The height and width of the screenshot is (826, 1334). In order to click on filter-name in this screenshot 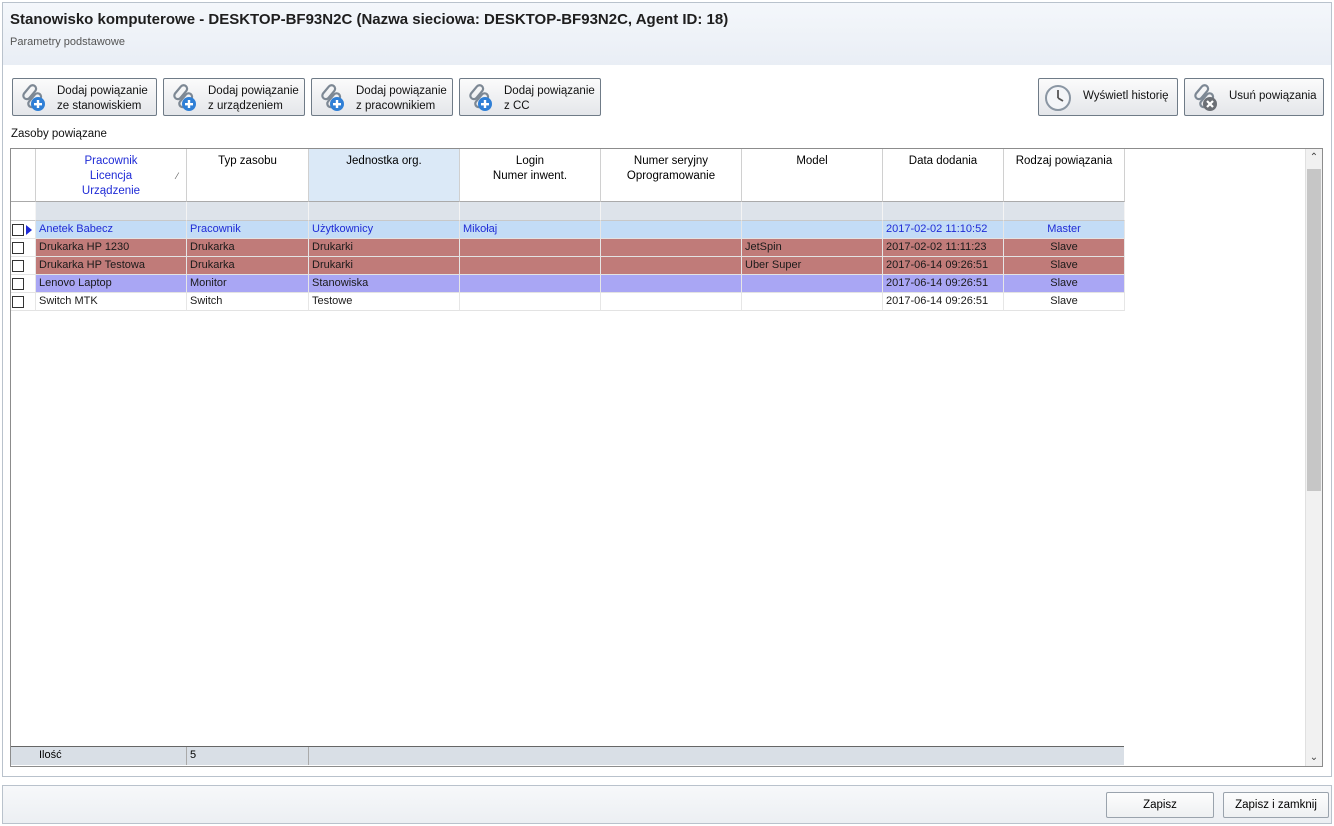, I will do `click(111, 211)`.